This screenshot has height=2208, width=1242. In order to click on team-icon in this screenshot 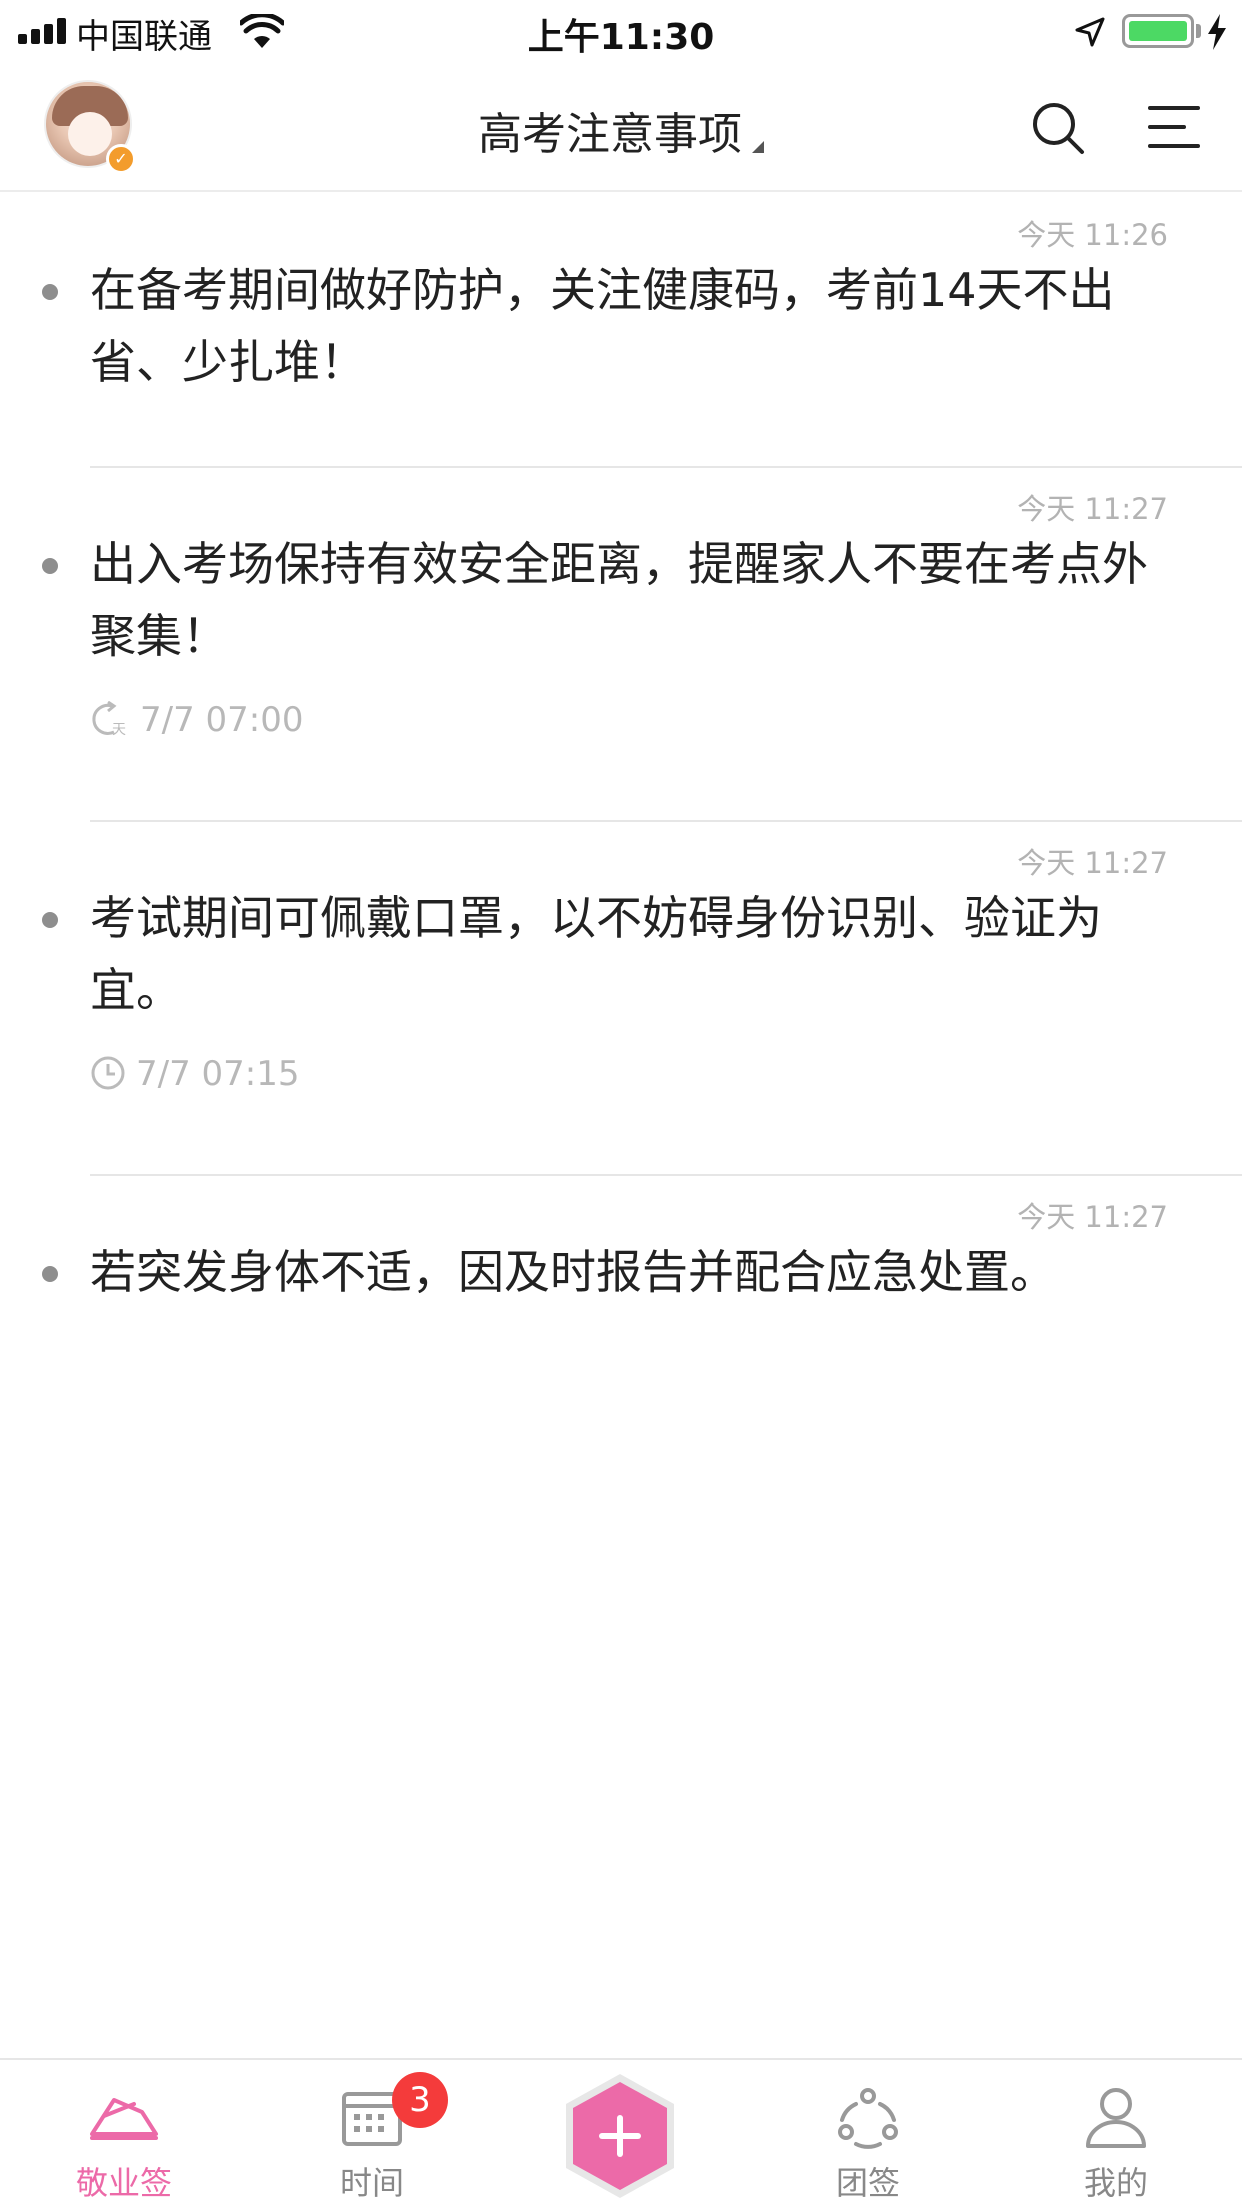, I will do `click(868, 2118)`.